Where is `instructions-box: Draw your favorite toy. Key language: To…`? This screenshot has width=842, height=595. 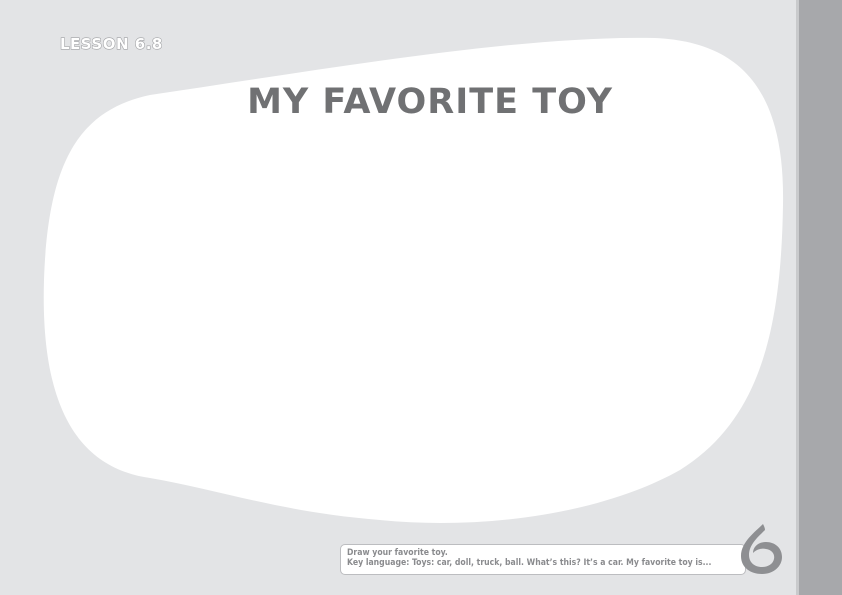
instructions-box: Draw your favorite toy. Key language: To… is located at coordinates (543, 559).